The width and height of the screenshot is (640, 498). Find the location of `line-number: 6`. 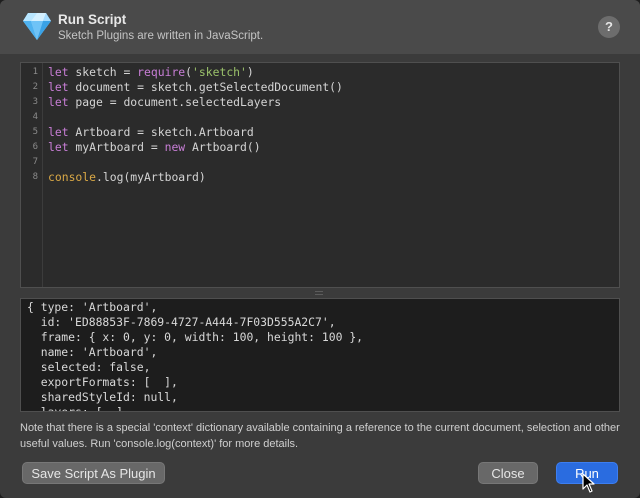

line-number: 6 is located at coordinates (35, 147).